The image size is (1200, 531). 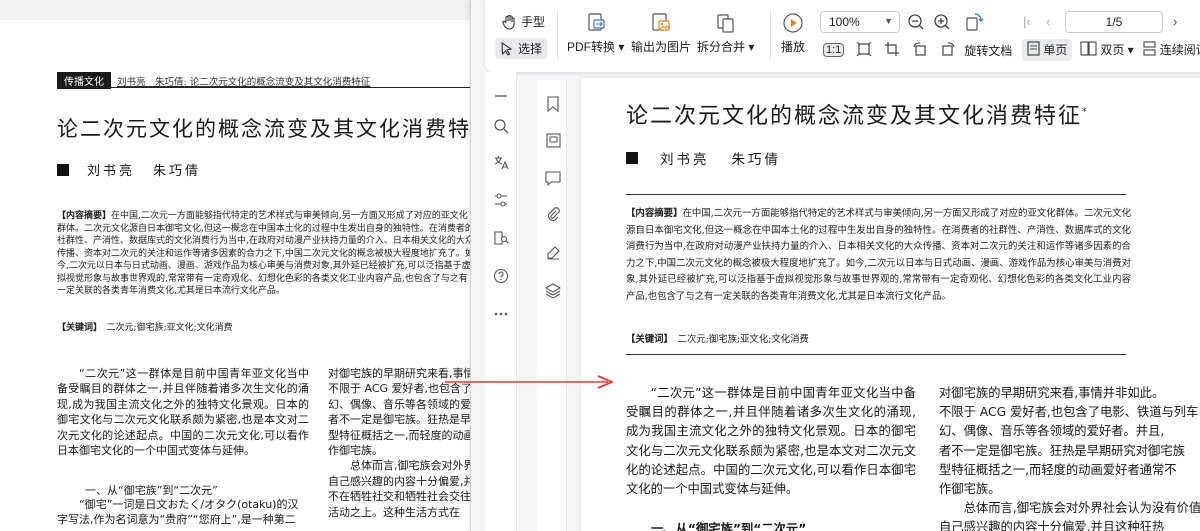 What do you see at coordinates (1033, 50) in the screenshot?
I see `single-page-icon` at bounding box center [1033, 50].